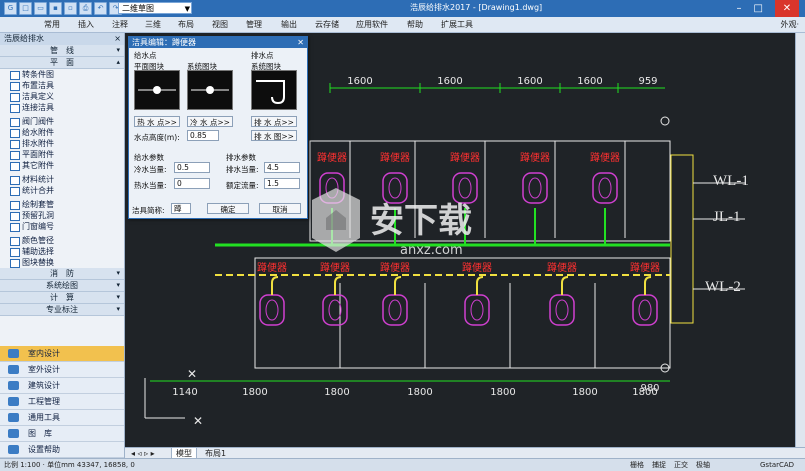  What do you see at coordinates (86, 24) in the screenshot?
I see `menu-insert: 插入` at bounding box center [86, 24].